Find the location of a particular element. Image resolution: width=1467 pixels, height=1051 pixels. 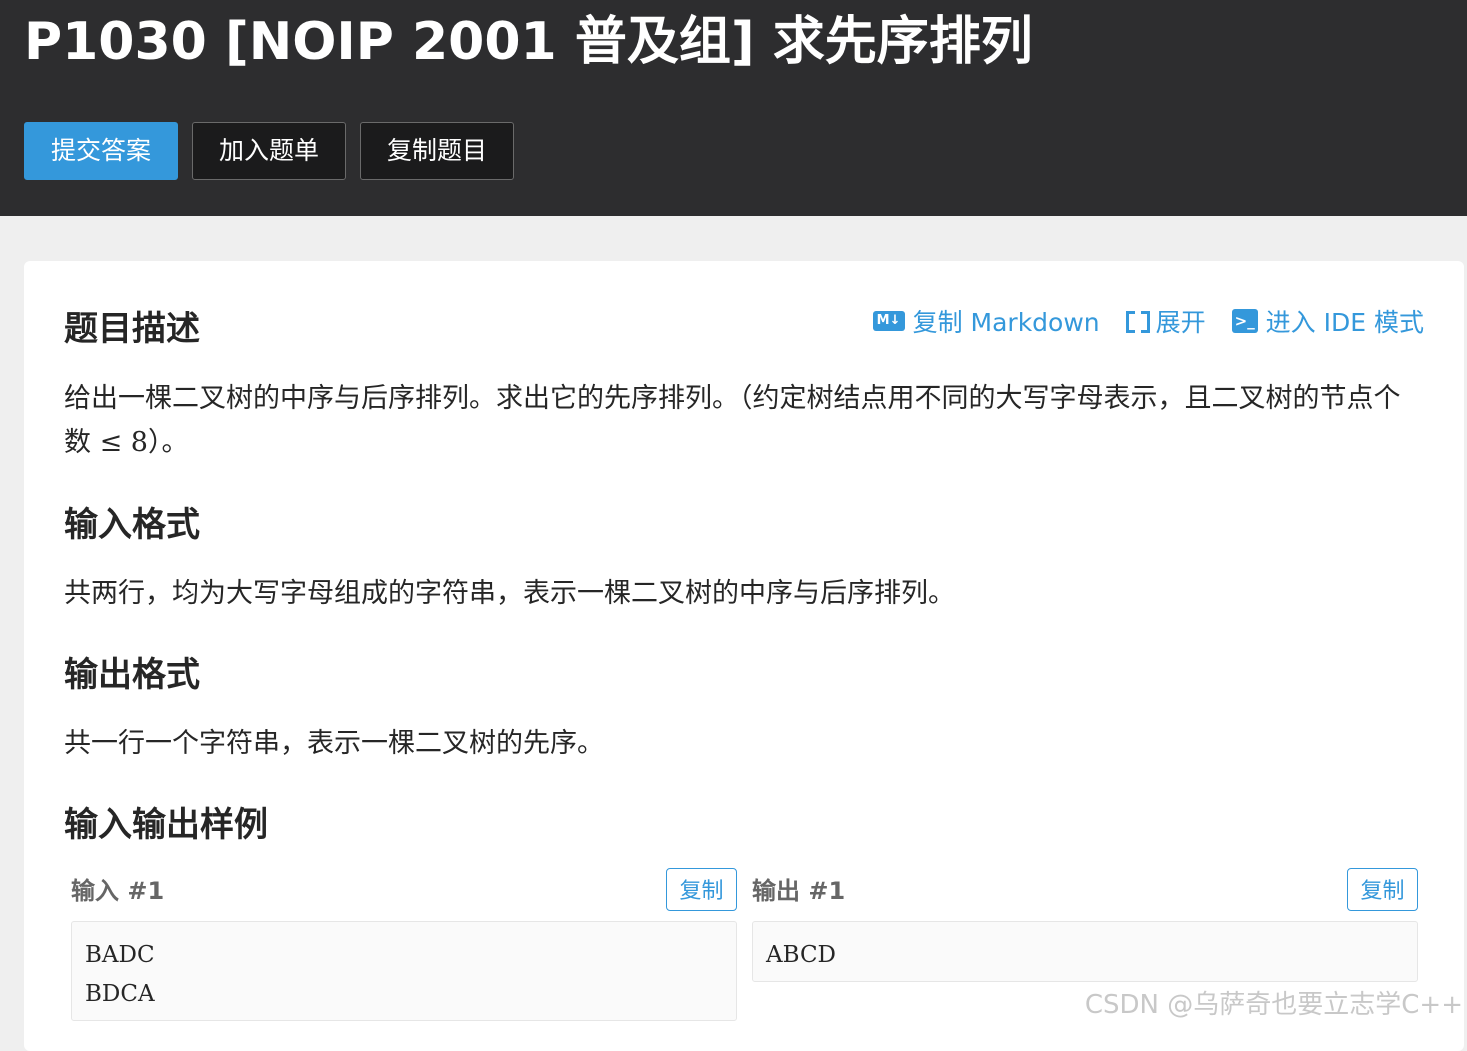

input-format-text: 共两行，均为大写字母组成的字符串，表示一棵二叉树的中序与后序排列。 is located at coordinates (509, 593).